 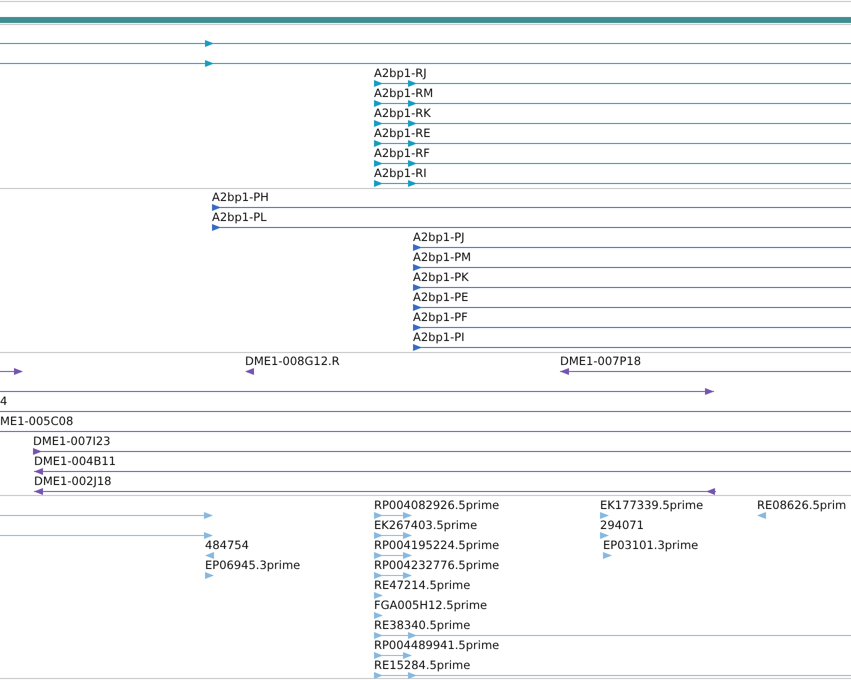 What do you see at coordinates (437, 645) in the screenshot?
I see `feature-label: RP004489941.5prime` at bounding box center [437, 645].